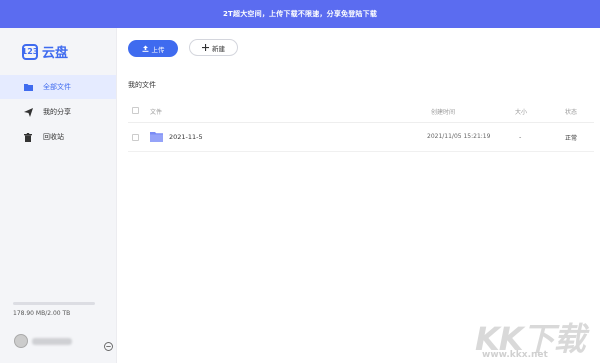 The image size is (600, 363). I want to click on sidebar-item-label: 全部文件, so click(57, 87).